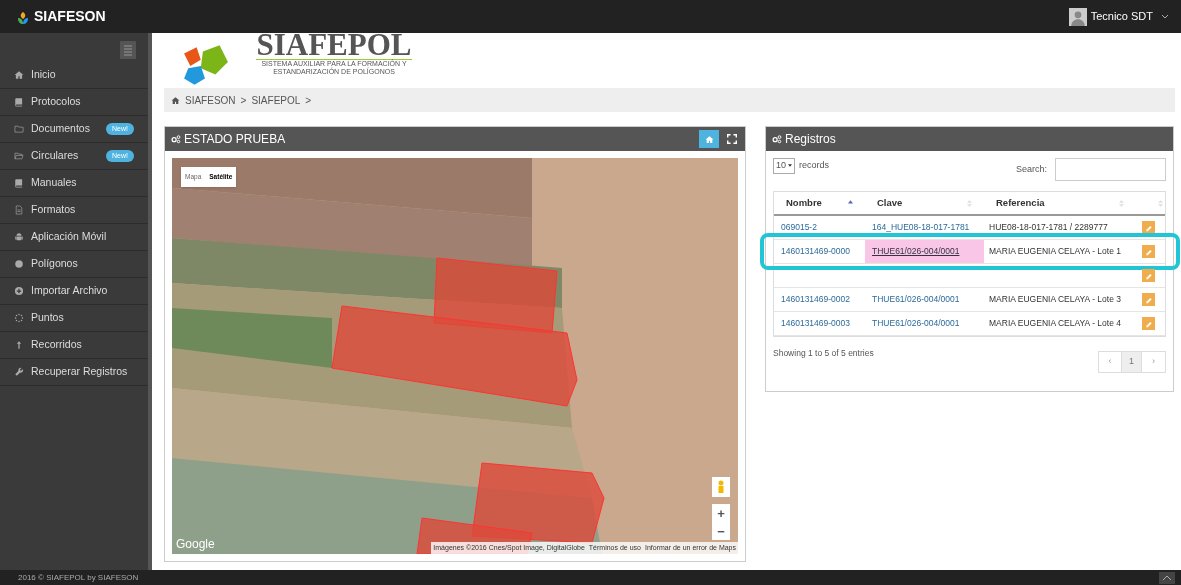  I want to click on leaf-logo-icon, so click(23, 16).